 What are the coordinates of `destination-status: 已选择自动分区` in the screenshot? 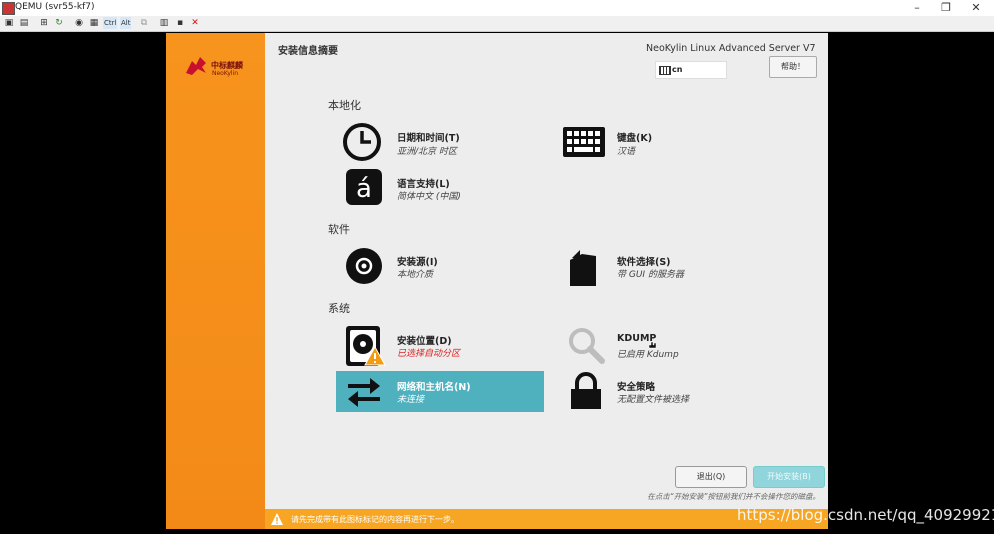 It's located at (429, 354).